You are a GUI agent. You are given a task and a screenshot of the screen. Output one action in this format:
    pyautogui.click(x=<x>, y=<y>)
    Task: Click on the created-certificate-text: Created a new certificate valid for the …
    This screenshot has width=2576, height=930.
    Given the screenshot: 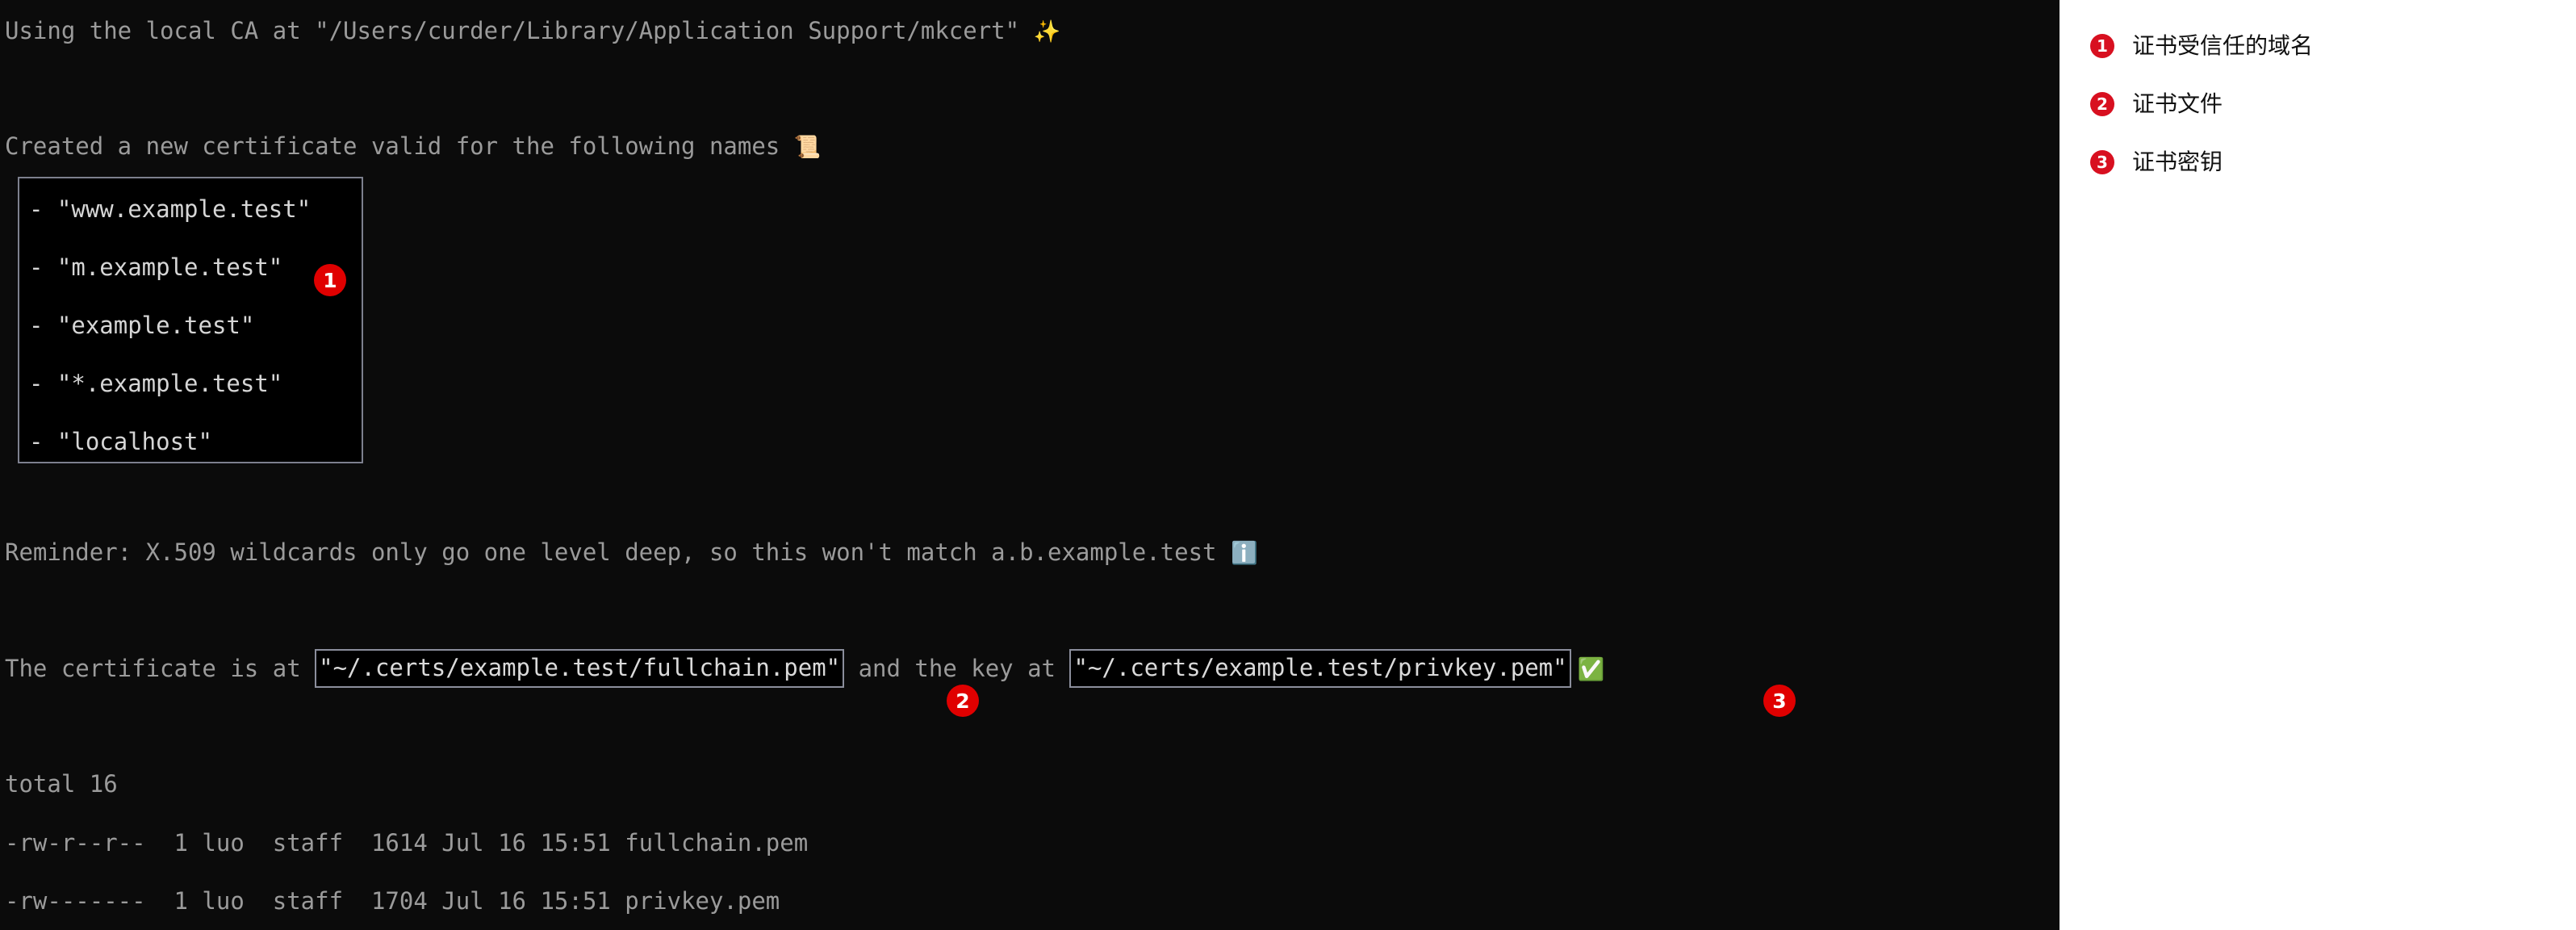 What is the action you would take?
    pyautogui.click(x=399, y=146)
    